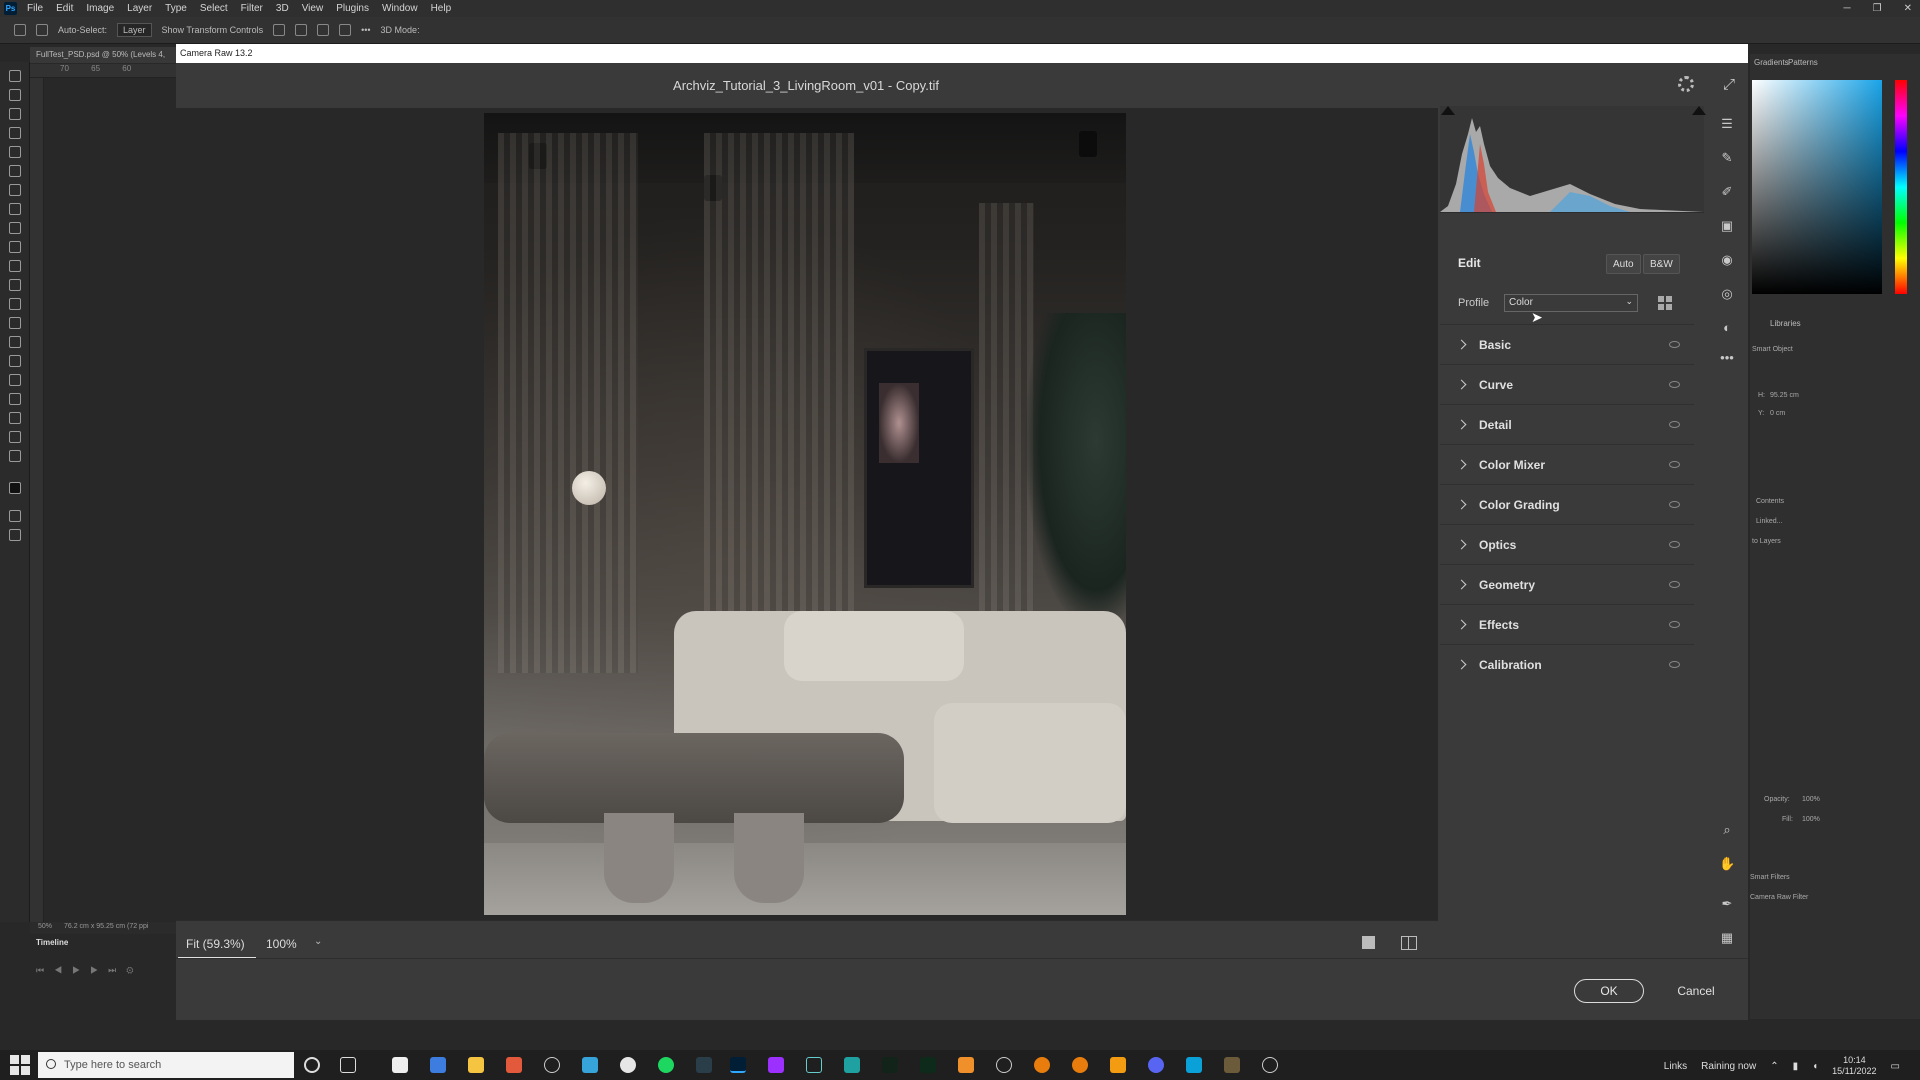 This screenshot has width=1920, height=1080. What do you see at coordinates (214, 8) in the screenshot?
I see `menu-select: Select` at bounding box center [214, 8].